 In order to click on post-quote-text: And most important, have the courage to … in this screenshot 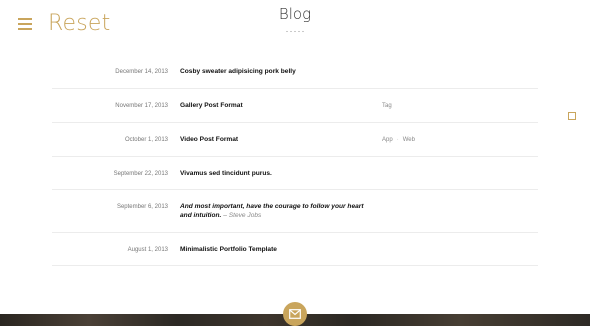, I will do `click(272, 211)`.